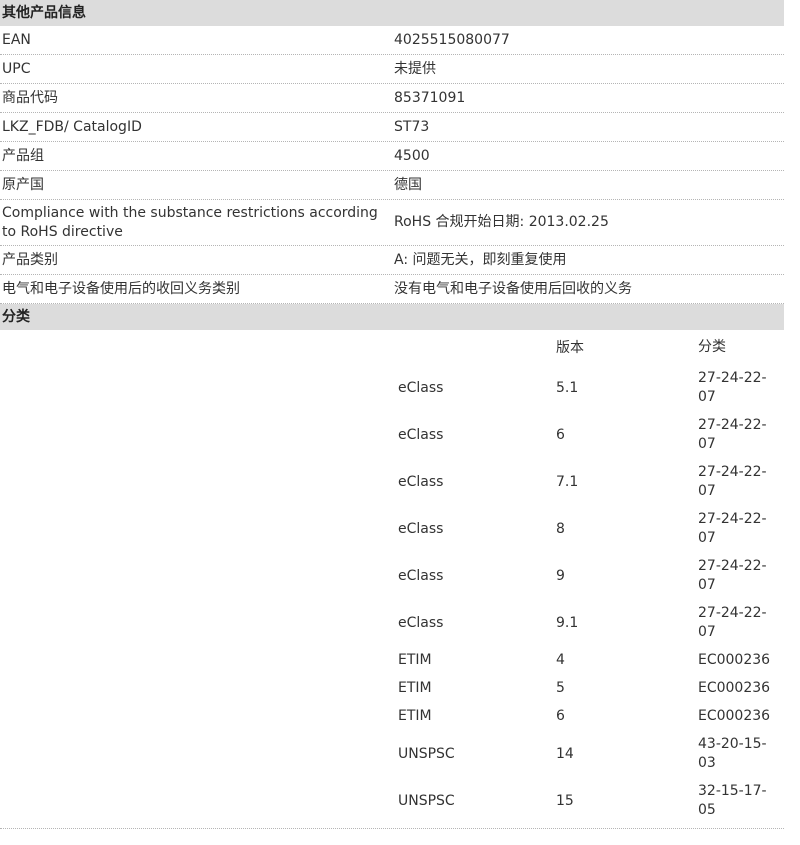 The height and width of the screenshot is (845, 800). What do you see at coordinates (560, 660) in the screenshot?
I see `version-cell: 4` at bounding box center [560, 660].